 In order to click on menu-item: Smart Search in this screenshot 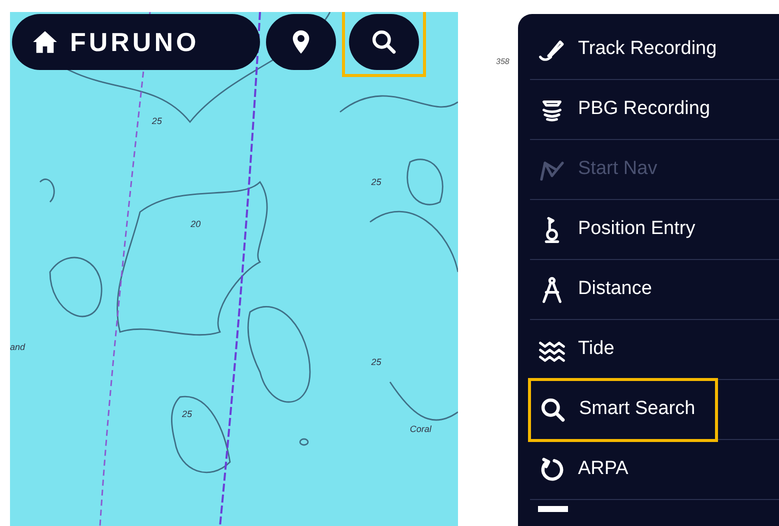, I will do `click(623, 410)`.